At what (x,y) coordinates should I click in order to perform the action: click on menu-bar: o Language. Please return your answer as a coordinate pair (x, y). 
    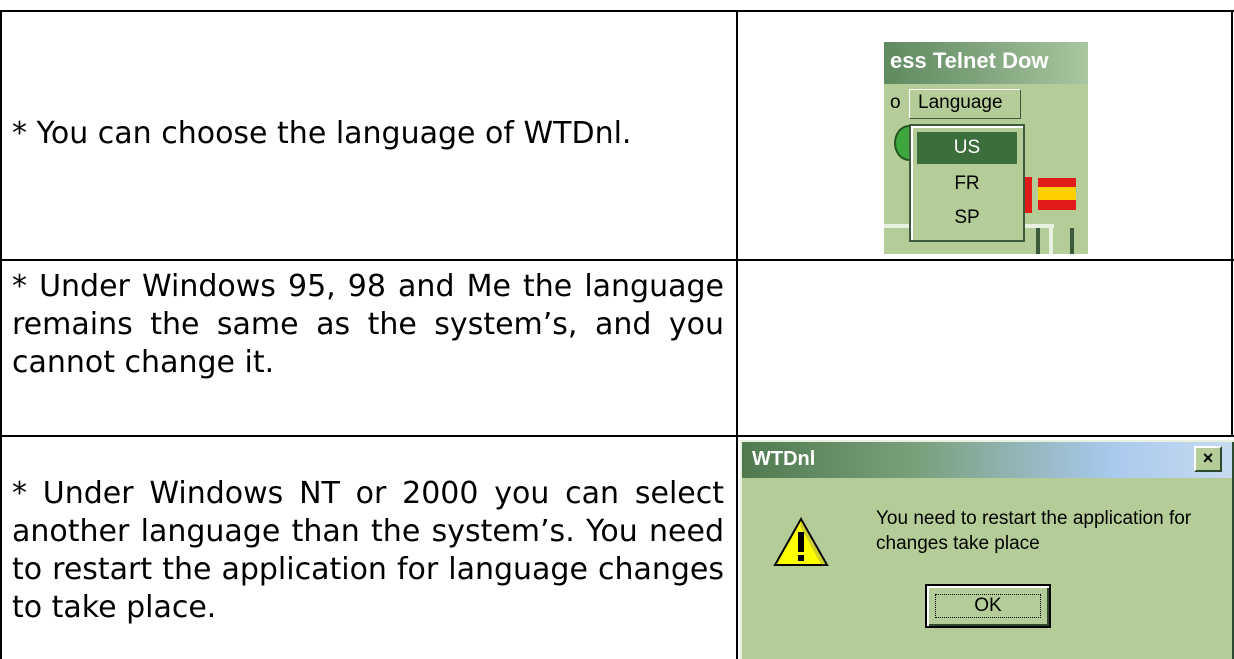
    Looking at the image, I should click on (986, 105).